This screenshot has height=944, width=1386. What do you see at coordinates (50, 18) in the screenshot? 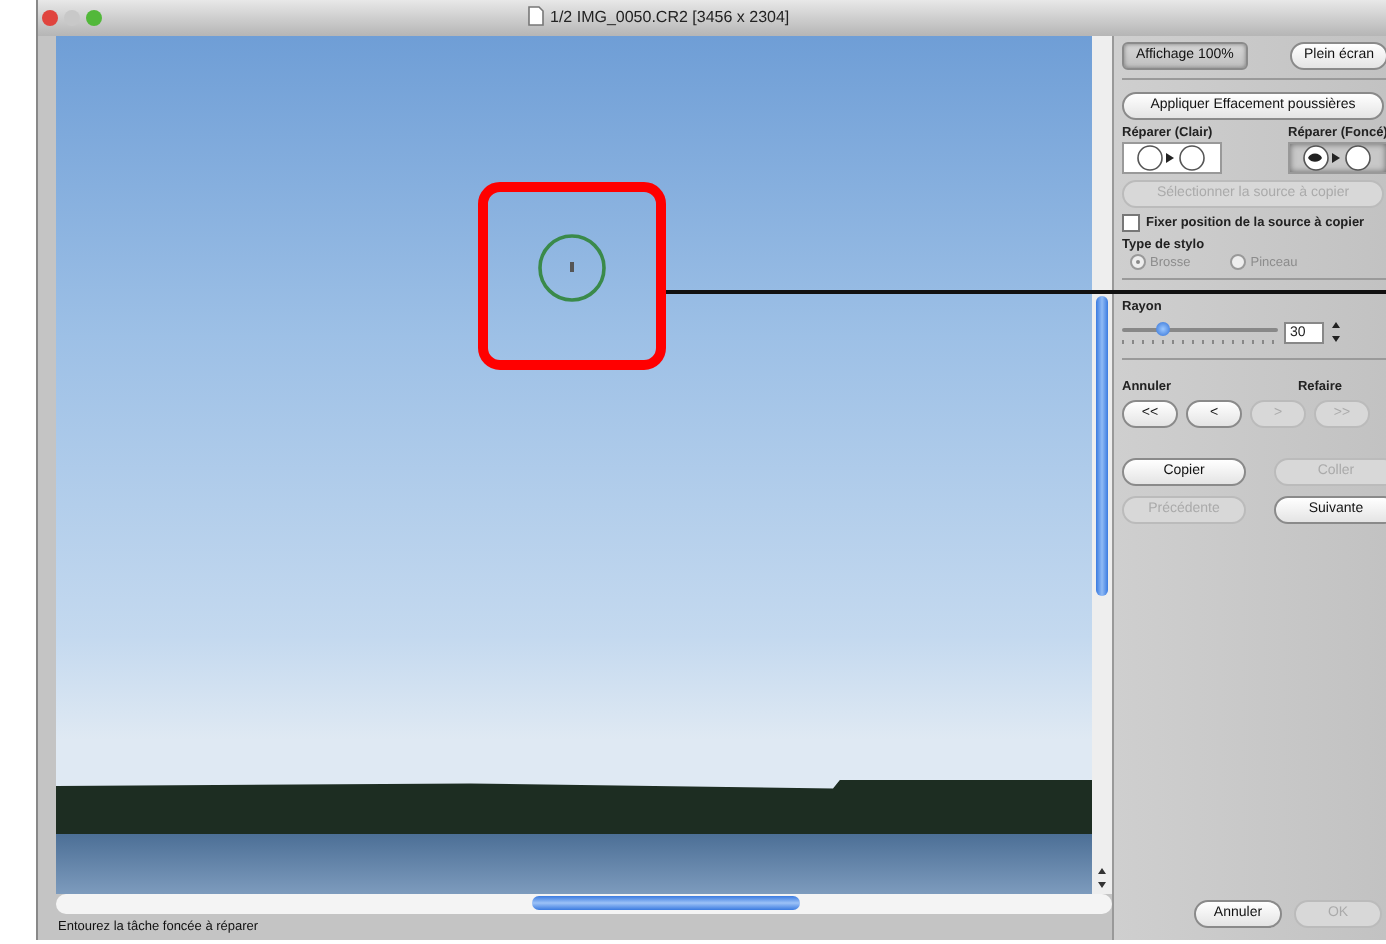
I see `close-button` at bounding box center [50, 18].